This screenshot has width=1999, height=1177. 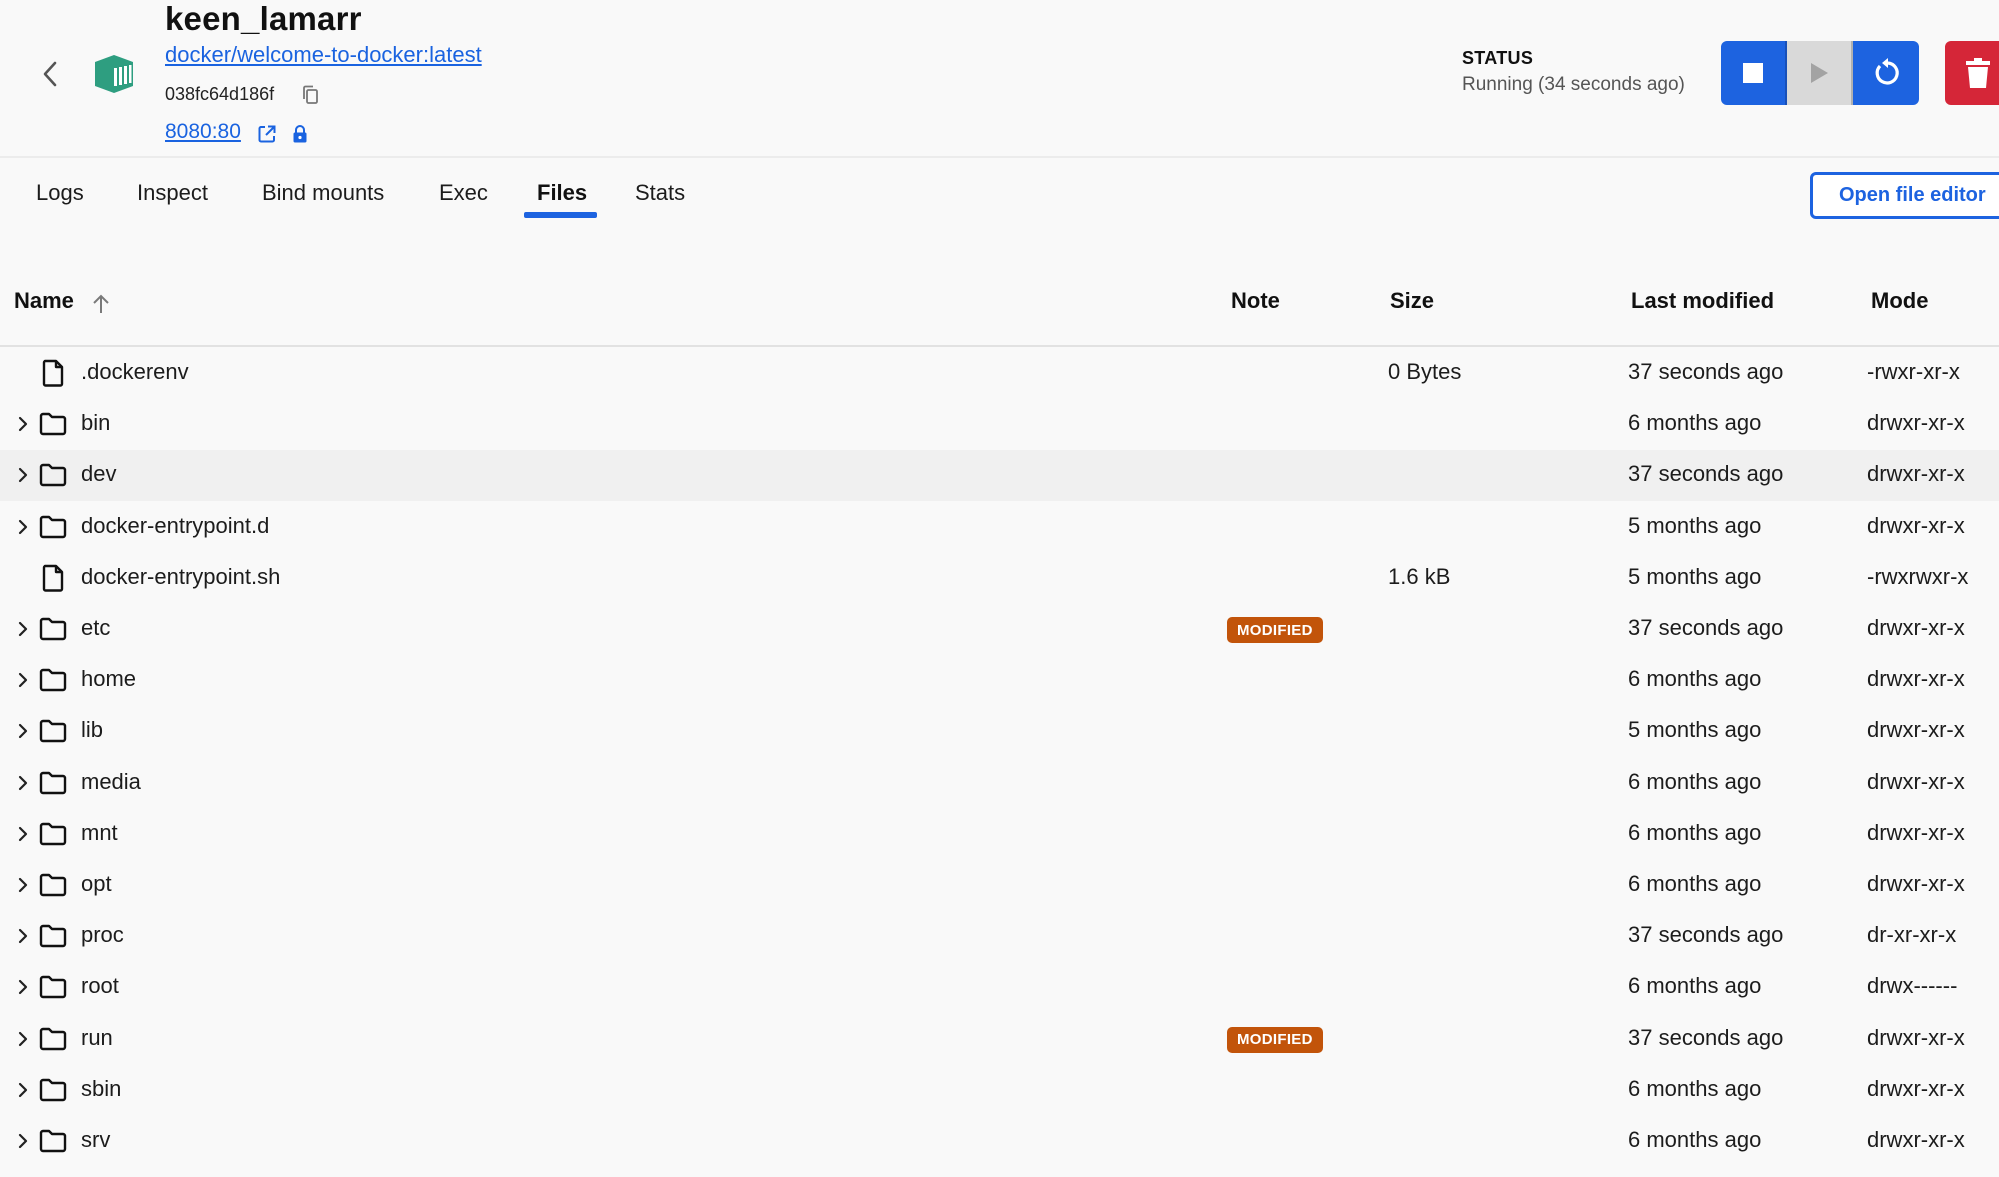 What do you see at coordinates (1695, 525) in the screenshot?
I see `last-modified: 5 months ago` at bounding box center [1695, 525].